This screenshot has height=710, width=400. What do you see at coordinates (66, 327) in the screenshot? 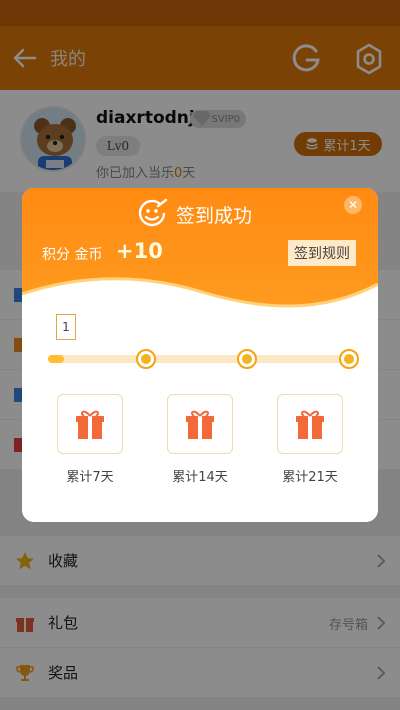
I see `progress-day-badge: 1` at bounding box center [66, 327].